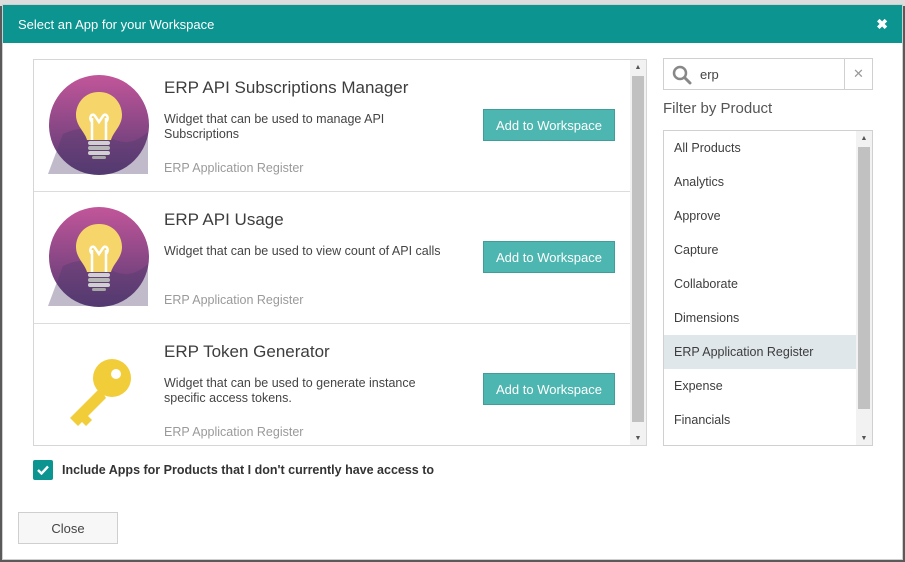 The height and width of the screenshot is (562, 905). What do you see at coordinates (858, 74) in the screenshot?
I see `clear-search-icon: ✕` at bounding box center [858, 74].